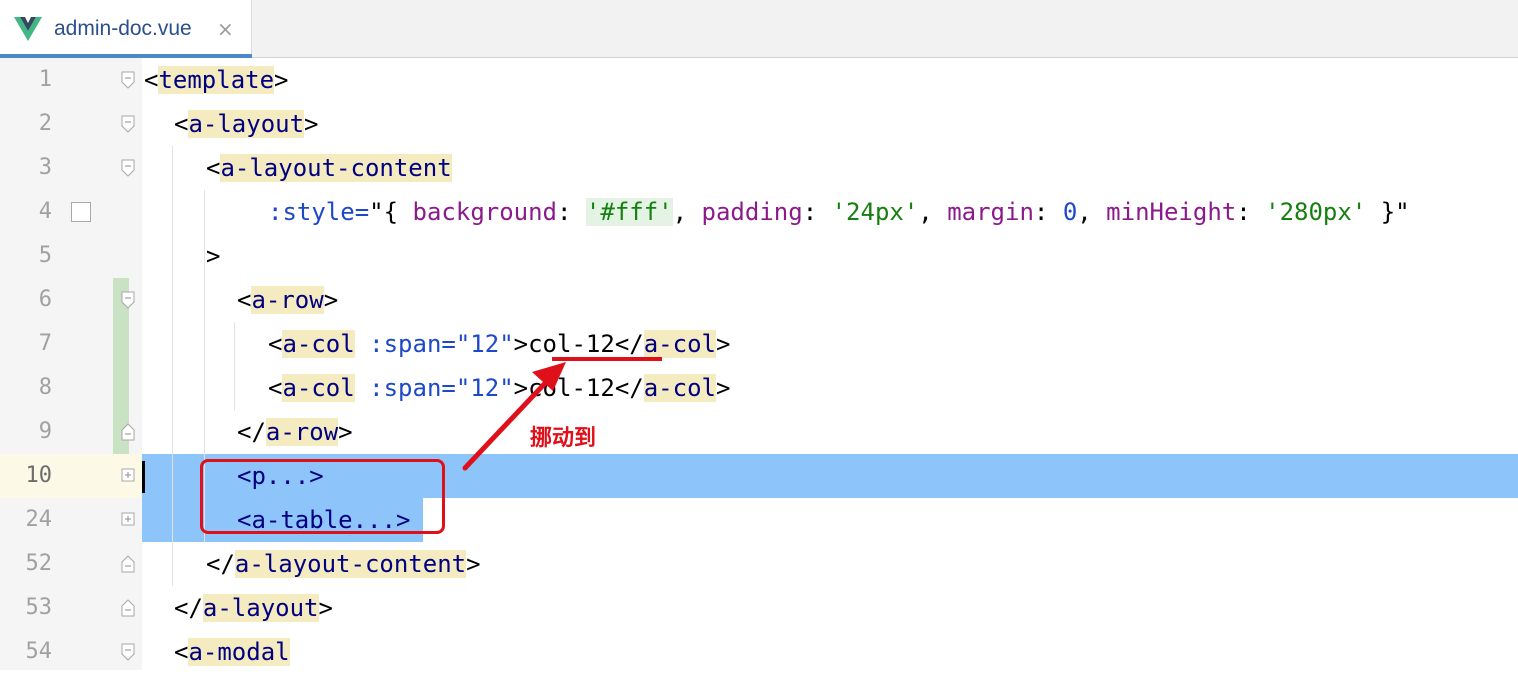 The image size is (1518, 674). I want to click on line-number: 1, so click(45, 79).